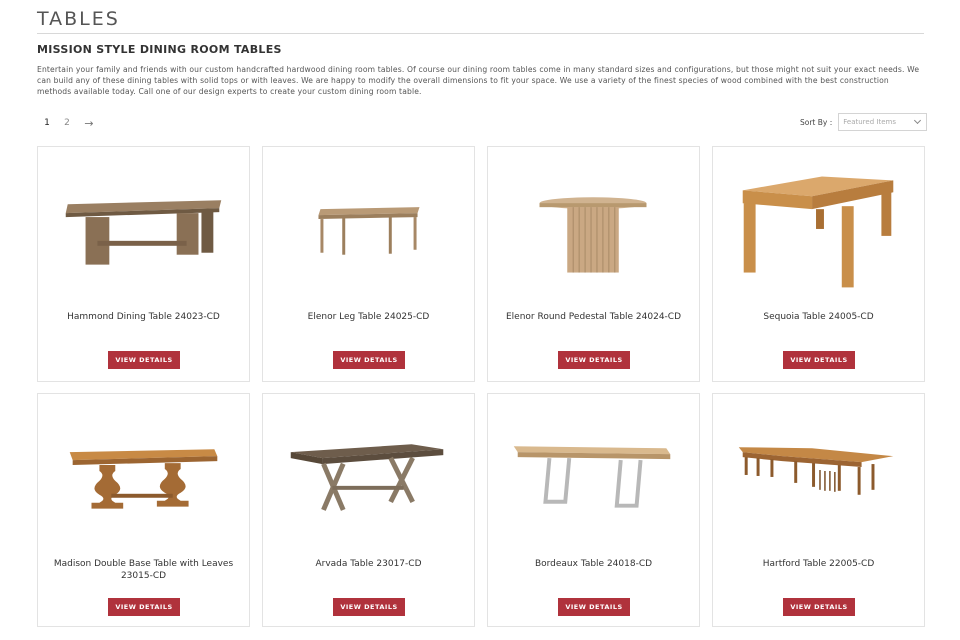  What do you see at coordinates (47, 123) in the screenshot?
I see `page-link-1: 1` at bounding box center [47, 123].